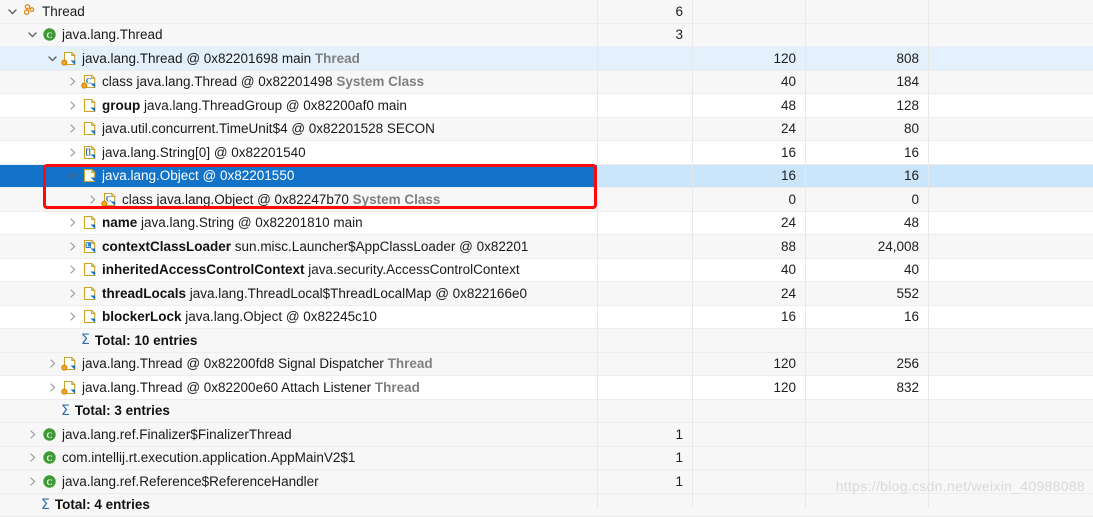 The image size is (1093, 517). I want to click on svg-text: L, so click(88, 245).